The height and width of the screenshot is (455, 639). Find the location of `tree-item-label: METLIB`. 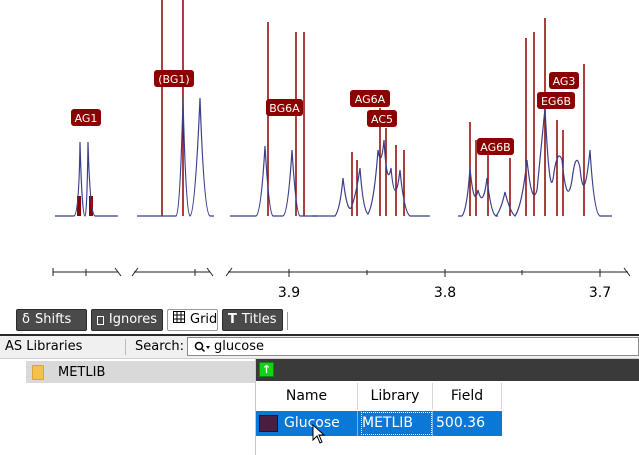

tree-item-label: METLIB is located at coordinates (82, 372).